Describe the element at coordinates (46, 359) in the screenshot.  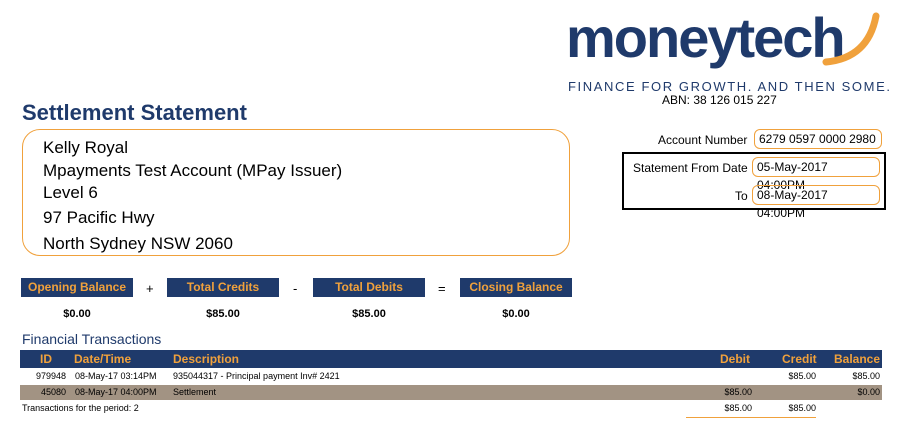
I see `column-id: ID` at that location.